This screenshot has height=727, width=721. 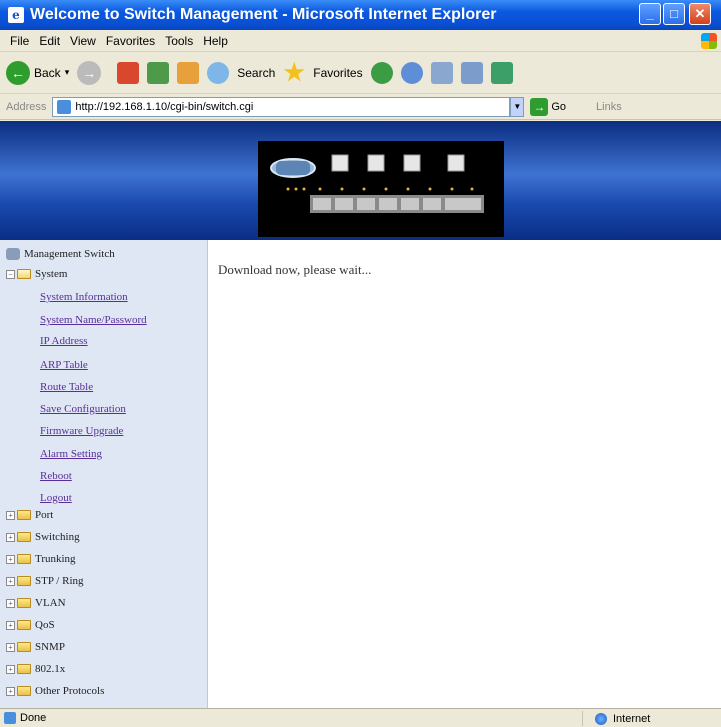 I want to click on tree-folder-other-protocols: + Other Protocols, so click(x=55, y=691).